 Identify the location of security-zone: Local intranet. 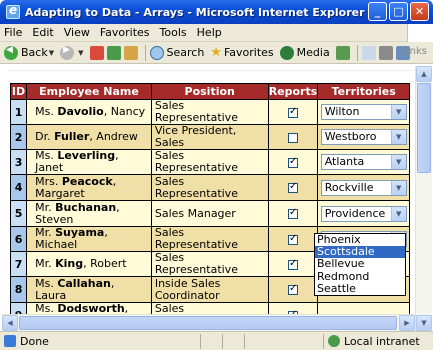
(378, 341).